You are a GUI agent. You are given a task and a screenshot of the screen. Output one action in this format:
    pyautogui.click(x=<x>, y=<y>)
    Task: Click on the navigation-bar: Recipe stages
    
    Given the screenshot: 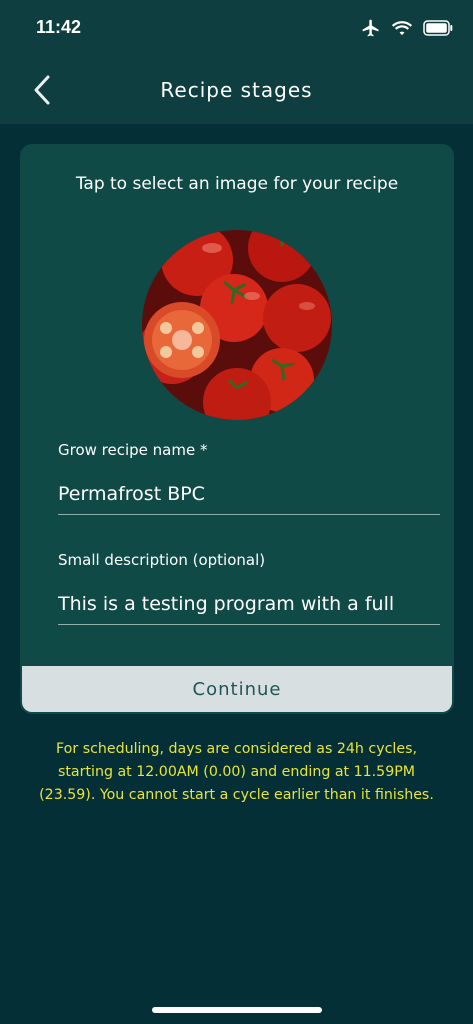 What is the action you would take?
    pyautogui.click(x=236, y=92)
    